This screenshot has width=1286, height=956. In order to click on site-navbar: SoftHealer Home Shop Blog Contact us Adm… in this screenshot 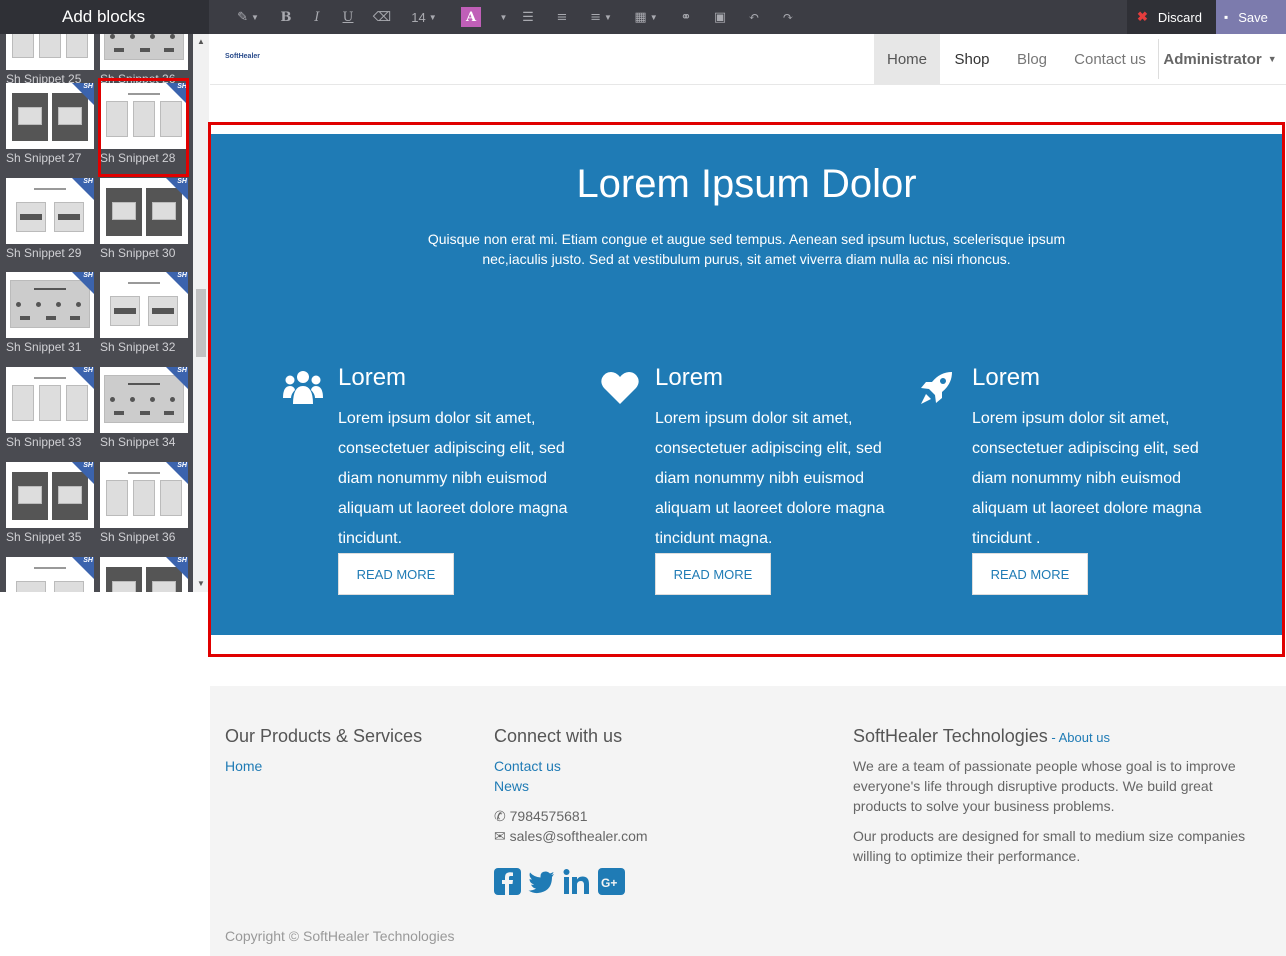, I will do `click(748, 59)`.